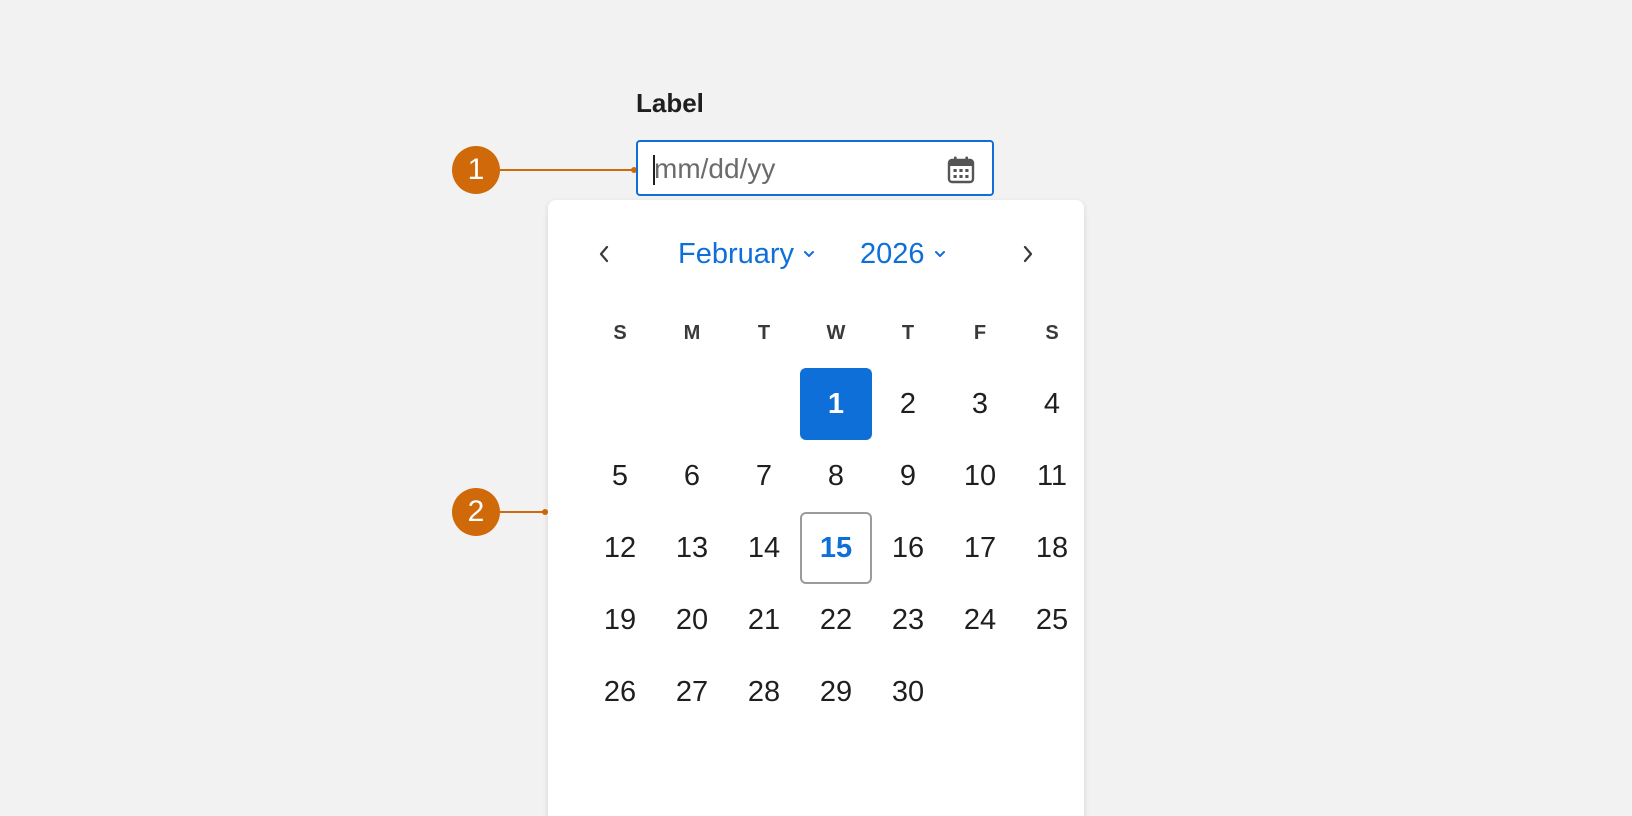  Describe the element at coordinates (836, 692) in the screenshot. I see `day-cell: 29` at that location.